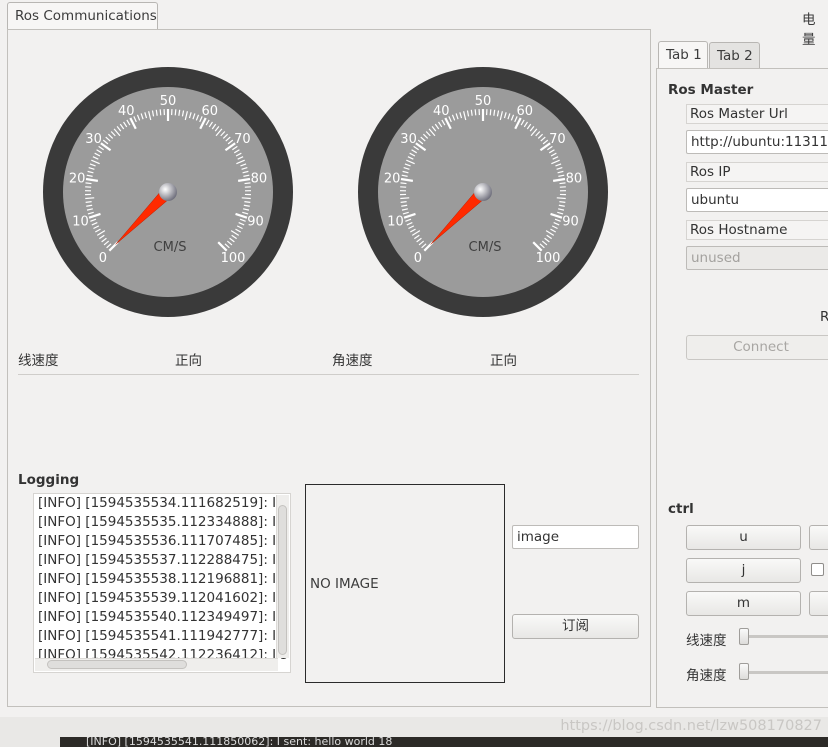 Image resolution: width=828 pixels, height=747 pixels. Describe the element at coordinates (757, 347) in the screenshot. I see `connect-button: Connect` at that location.